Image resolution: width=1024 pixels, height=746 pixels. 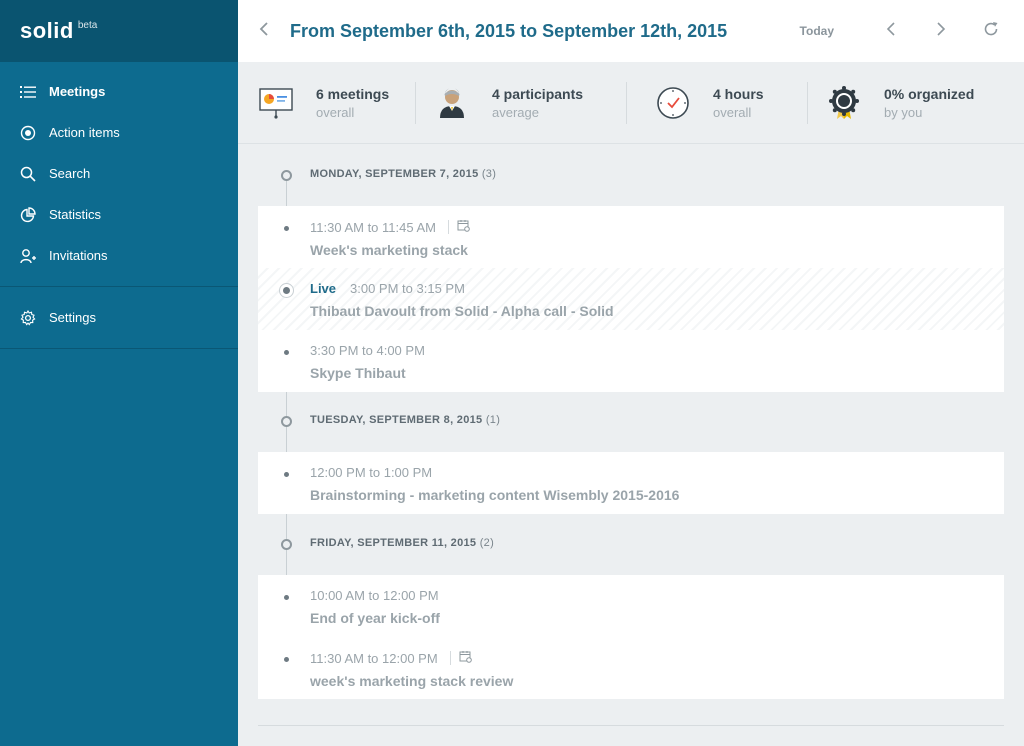 What do you see at coordinates (119, 255) in the screenshot?
I see `sidebar-item-invitations: Invitations` at bounding box center [119, 255].